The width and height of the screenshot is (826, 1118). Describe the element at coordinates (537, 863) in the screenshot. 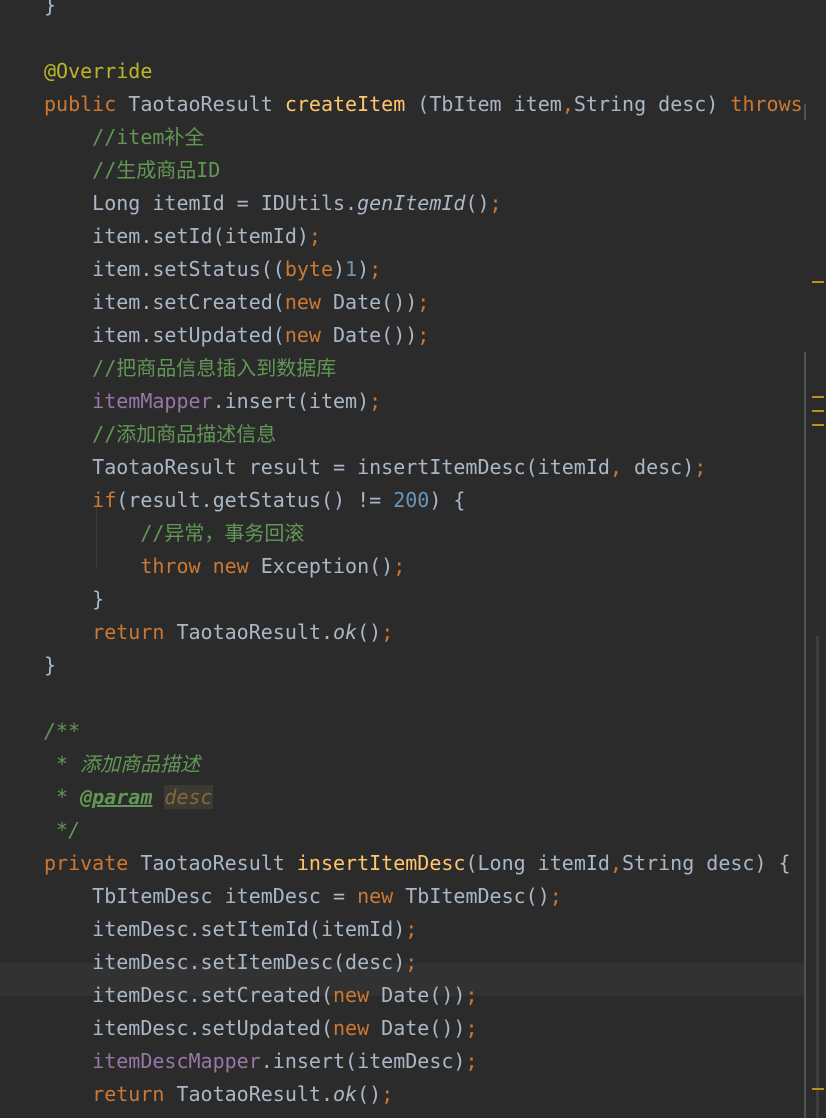

I see `code-token: (Long itemId` at that location.